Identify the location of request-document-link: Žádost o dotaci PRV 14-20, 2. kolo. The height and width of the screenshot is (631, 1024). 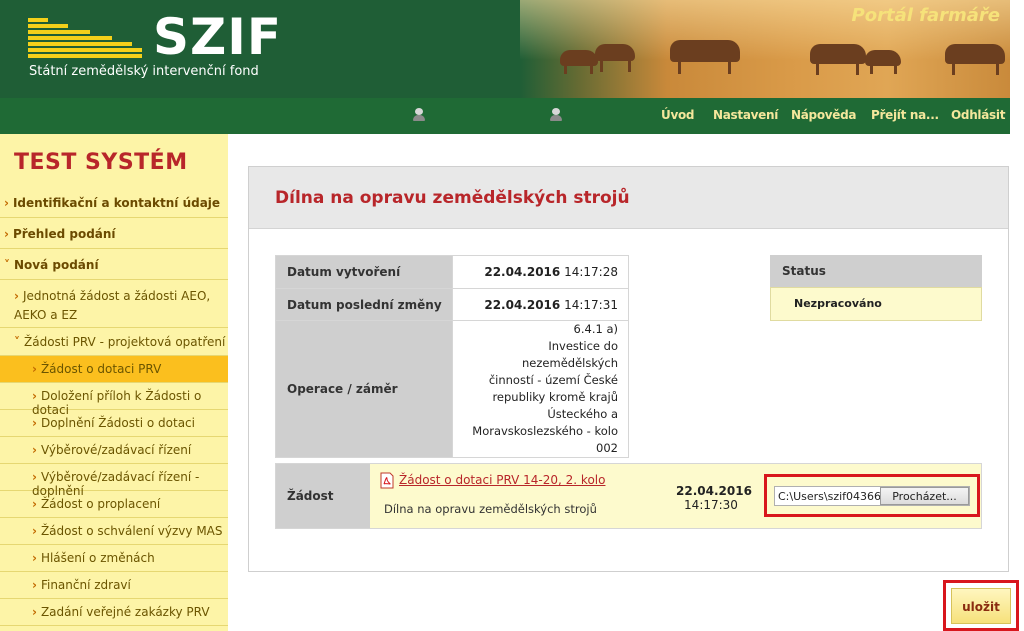
(502, 480).